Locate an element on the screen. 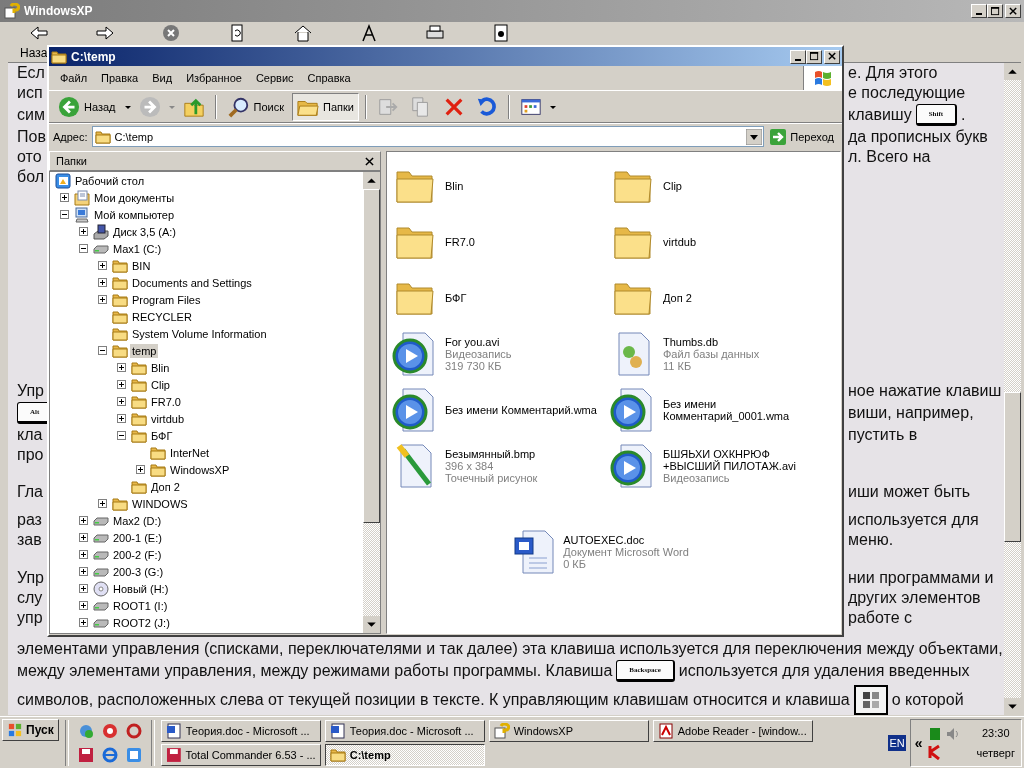  file-item: For you.avi Видеозапись 319 730 КБ is located at coordinates (500, 354).